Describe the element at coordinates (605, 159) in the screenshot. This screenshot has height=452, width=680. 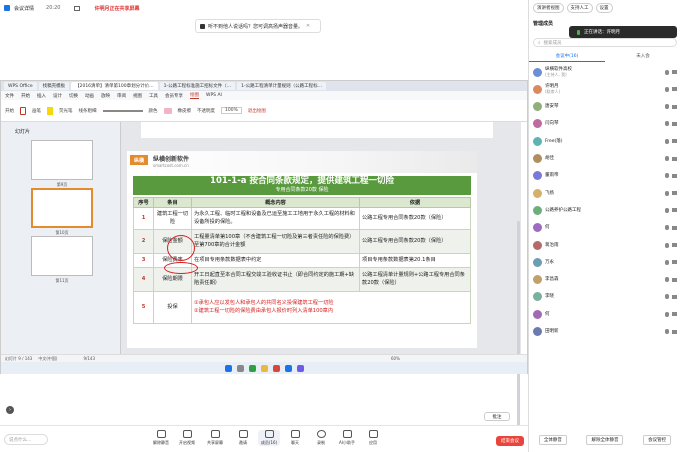
I see `member-row: 胡佳` at that location.